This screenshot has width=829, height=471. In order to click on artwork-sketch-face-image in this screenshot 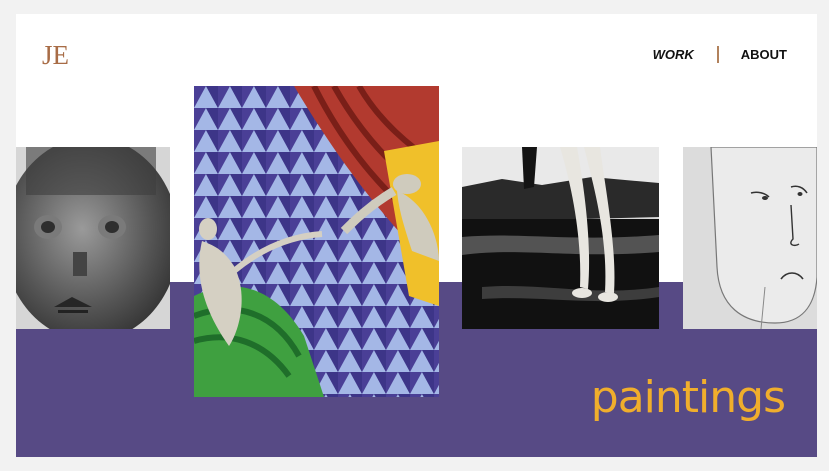, I will do `click(750, 238)`.